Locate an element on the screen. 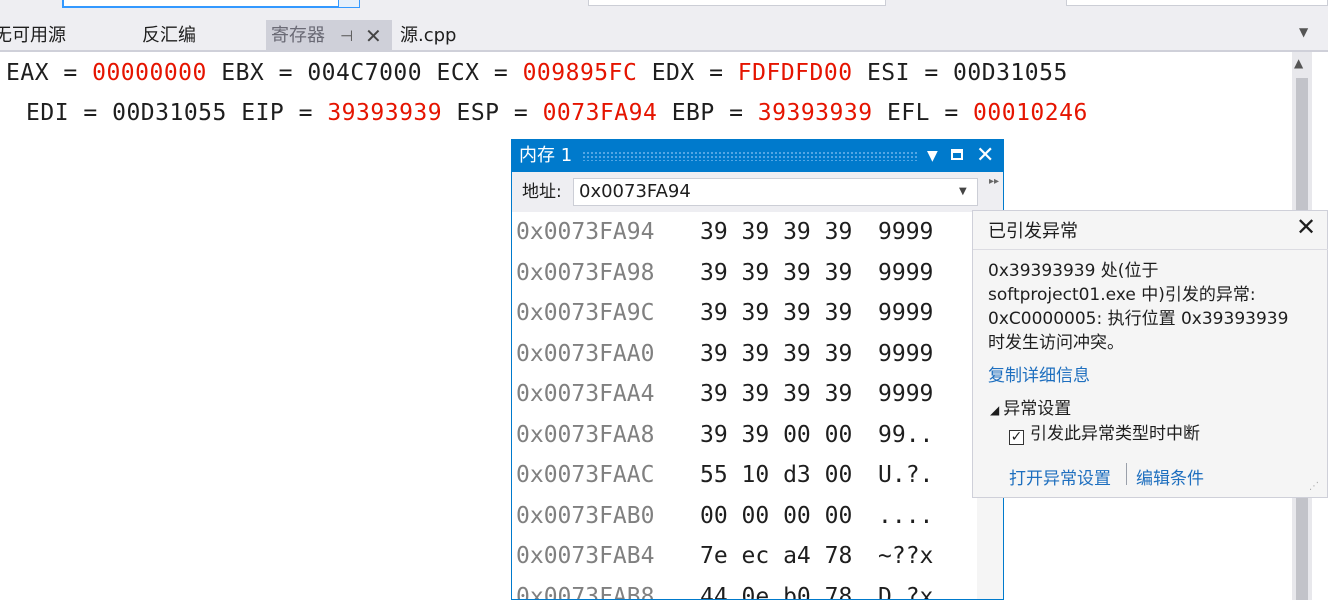 The width and height of the screenshot is (1328, 600). memory-address: 0x0073FAB0 is located at coordinates (585, 515).